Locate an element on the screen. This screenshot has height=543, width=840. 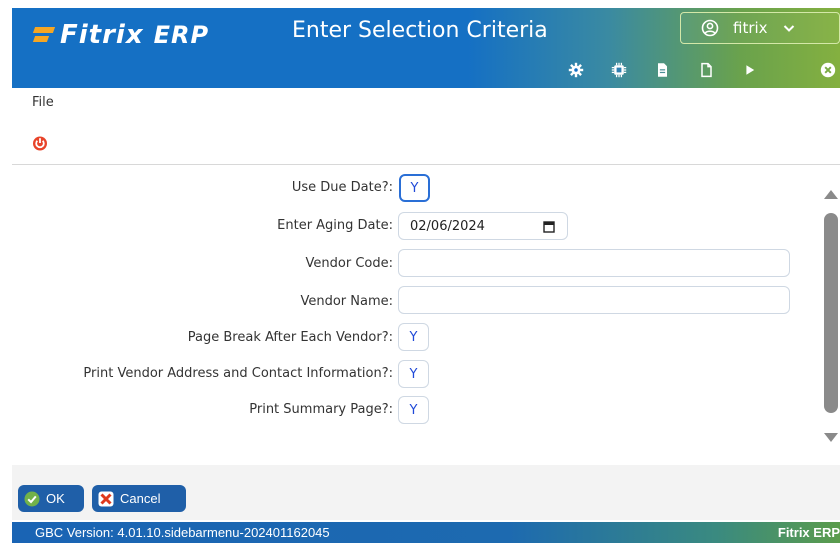
document-icon is located at coordinates (662, 70).